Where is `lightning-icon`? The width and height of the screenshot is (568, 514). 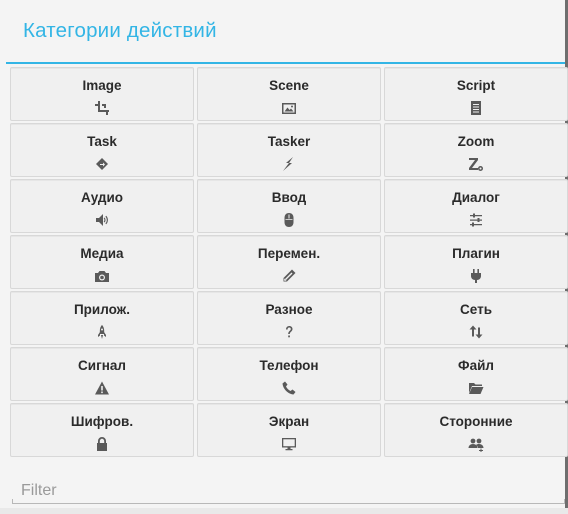 lightning-icon is located at coordinates (289, 164).